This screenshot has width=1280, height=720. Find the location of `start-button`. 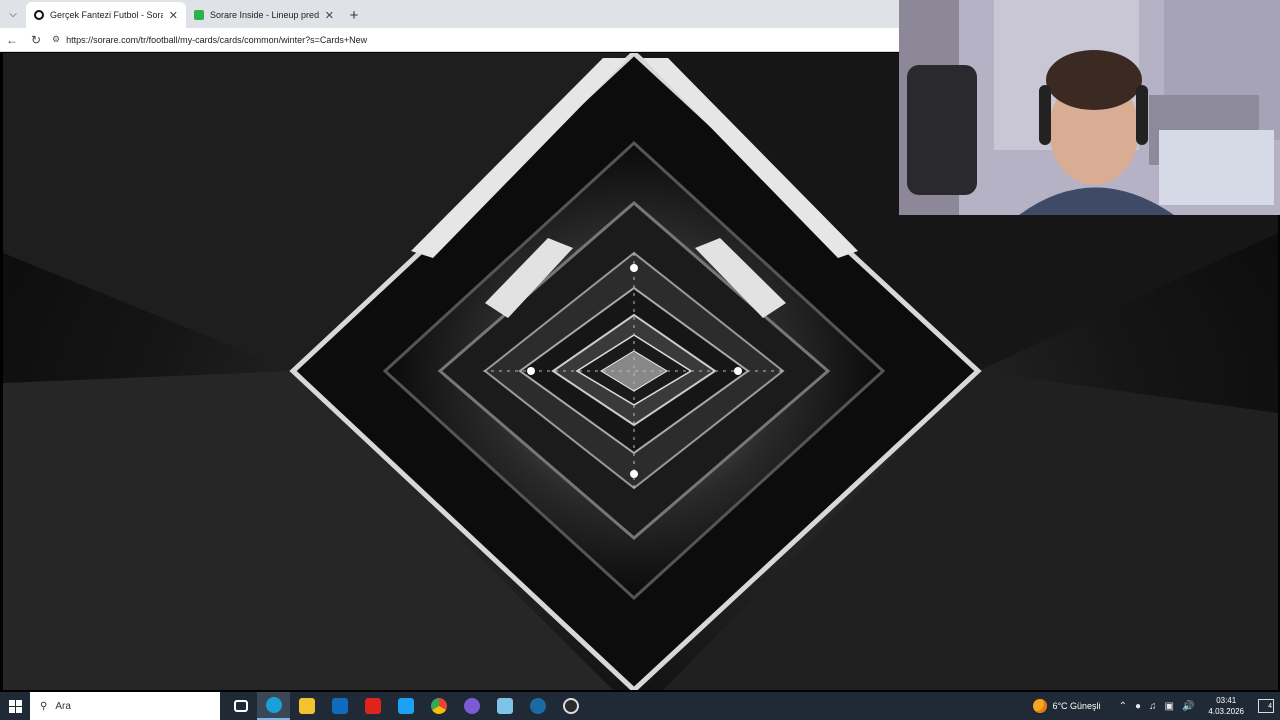

start-button is located at coordinates (15, 706).